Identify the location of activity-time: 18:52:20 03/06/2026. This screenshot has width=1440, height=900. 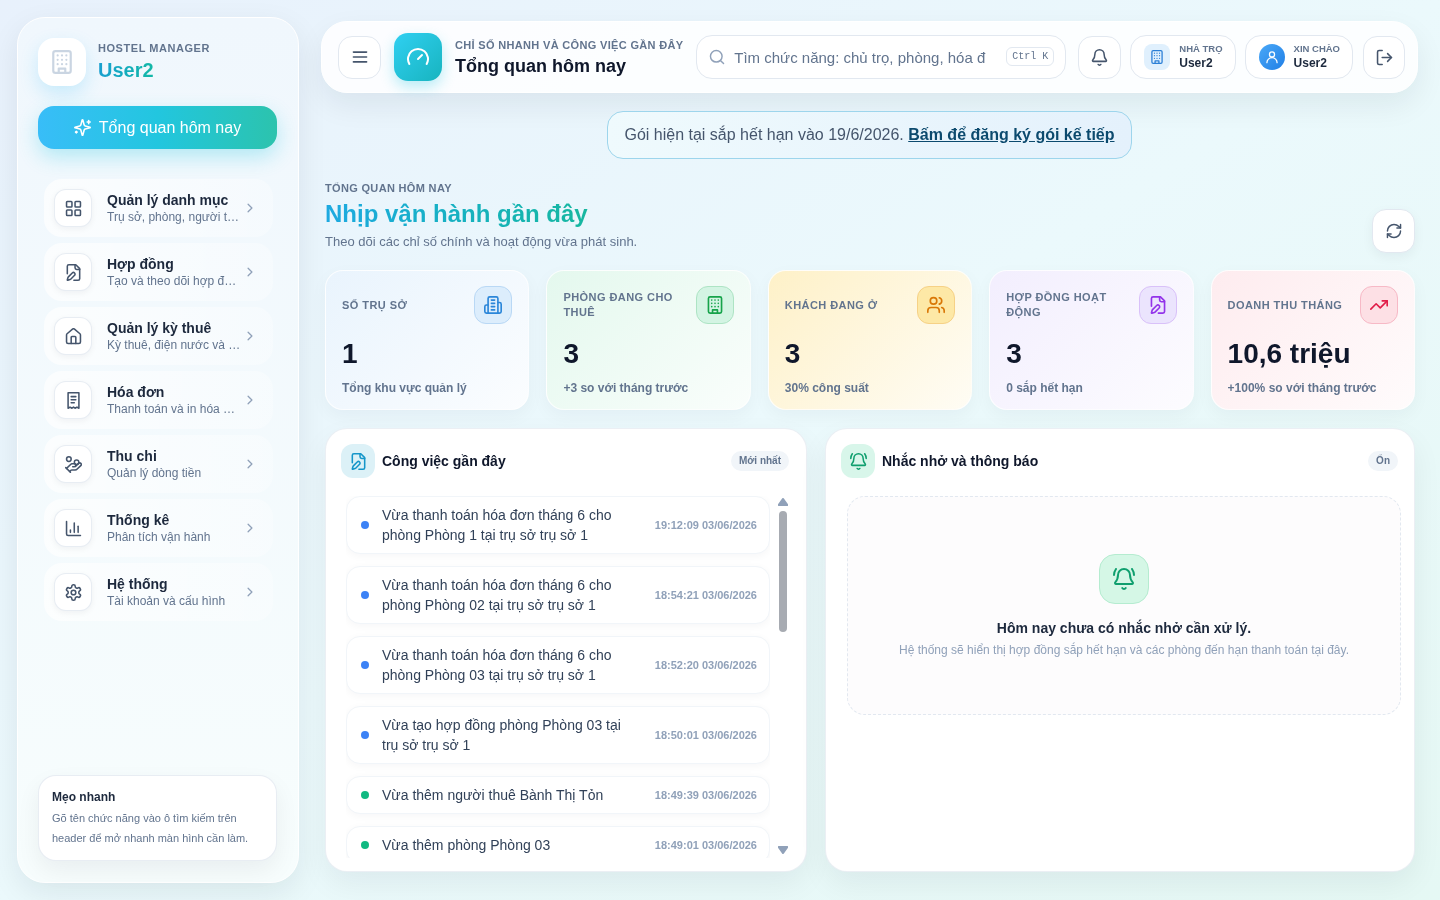
(705, 665).